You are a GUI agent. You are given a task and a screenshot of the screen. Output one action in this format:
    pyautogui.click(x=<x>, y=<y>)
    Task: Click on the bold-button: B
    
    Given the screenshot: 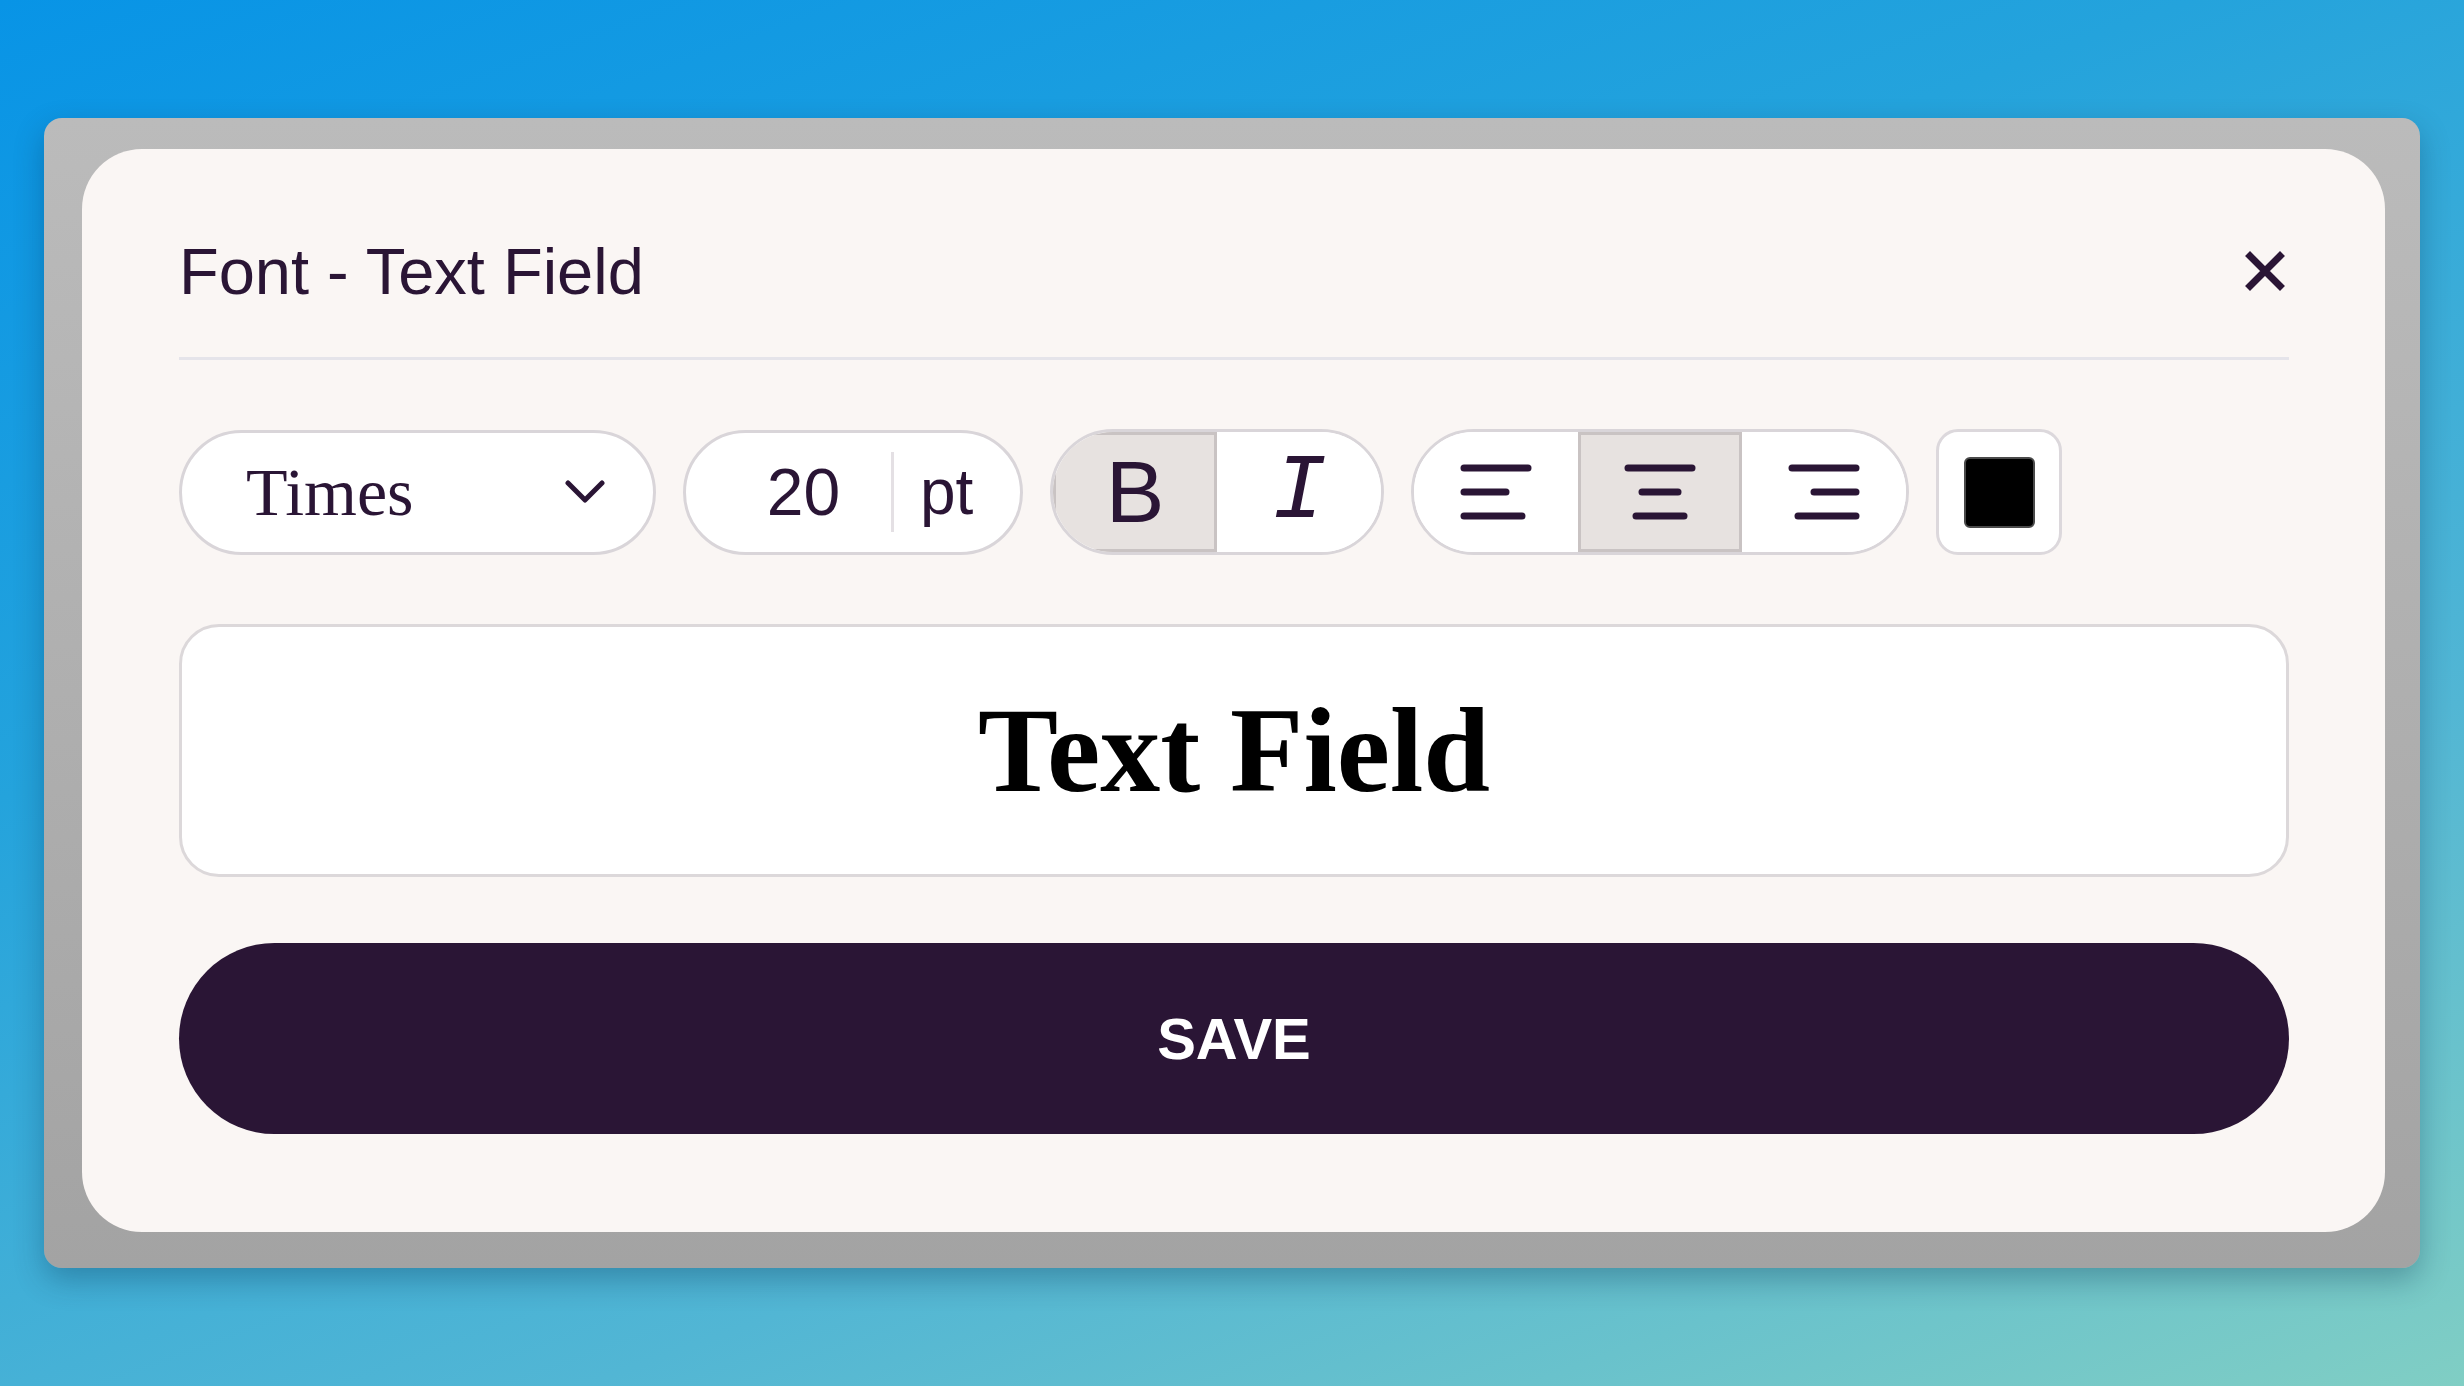 What is the action you would take?
    pyautogui.click(x=1135, y=492)
    